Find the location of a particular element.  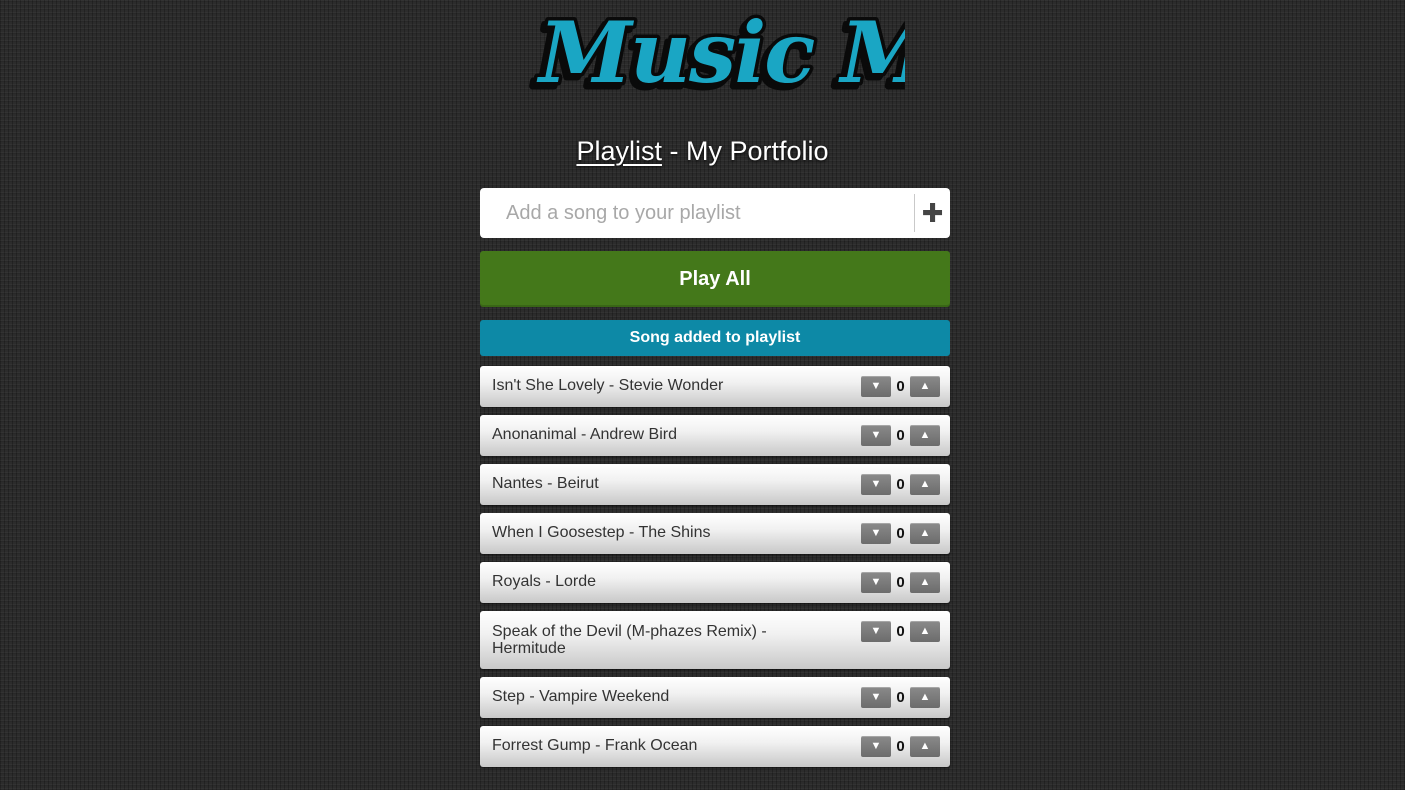

play-all-label: Play All is located at coordinates (715, 278).